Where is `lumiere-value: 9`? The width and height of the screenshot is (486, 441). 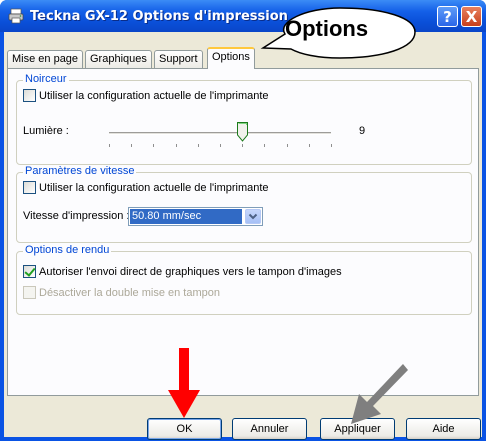
lumiere-value: 9 is located at coordinates (362, 131).